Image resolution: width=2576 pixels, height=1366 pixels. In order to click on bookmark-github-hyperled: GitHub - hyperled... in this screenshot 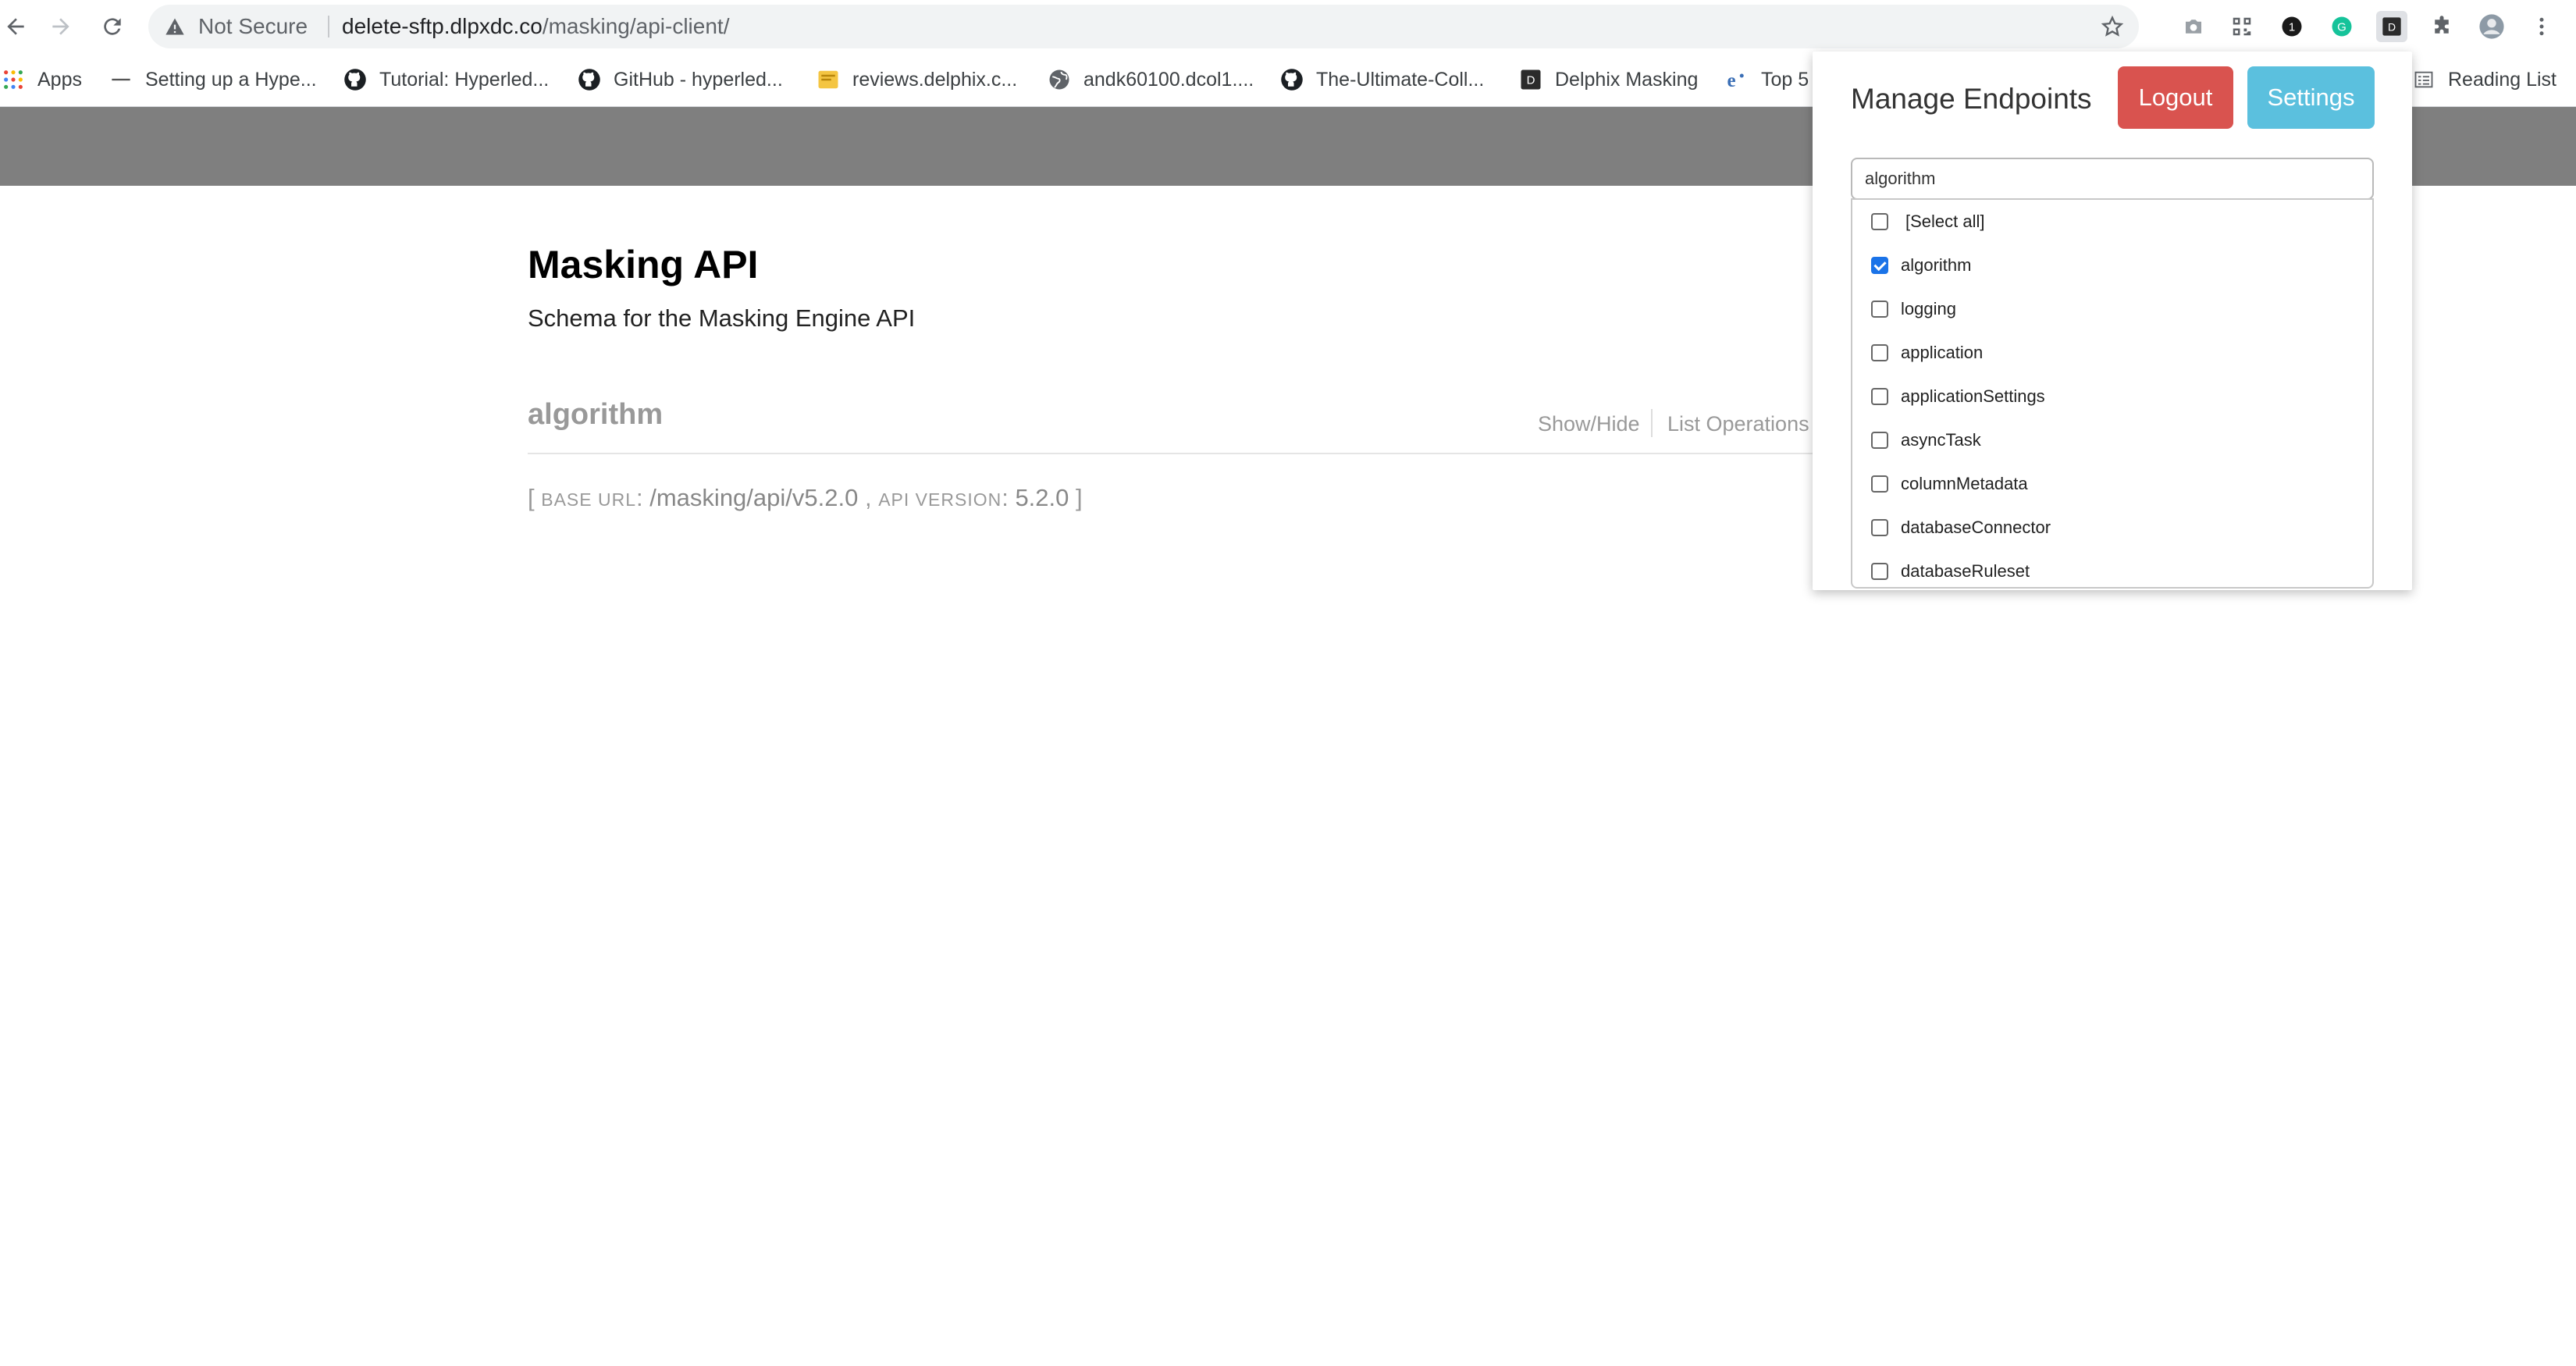, I will do `click(680, 79)`.